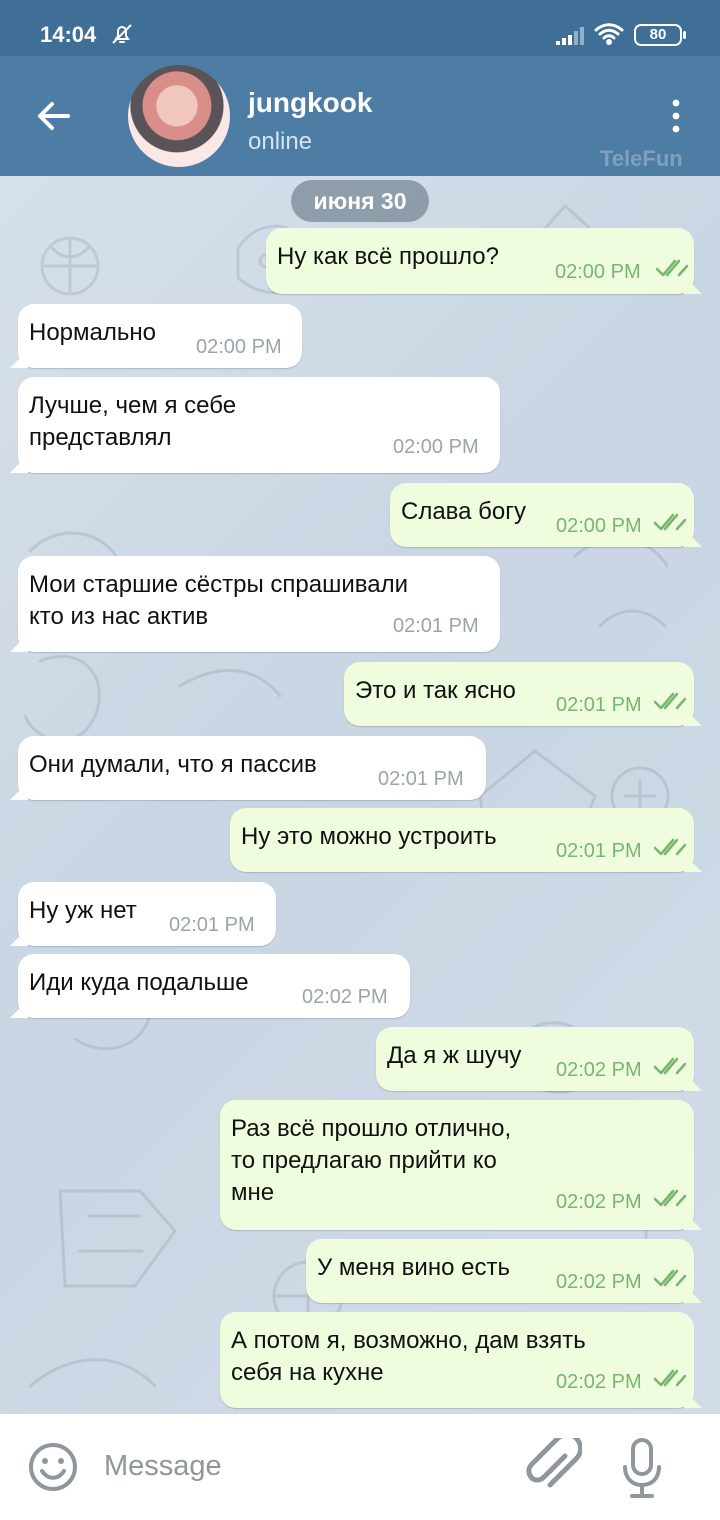  I want to click on message-text: Ну уж нет, so click(83, 910).